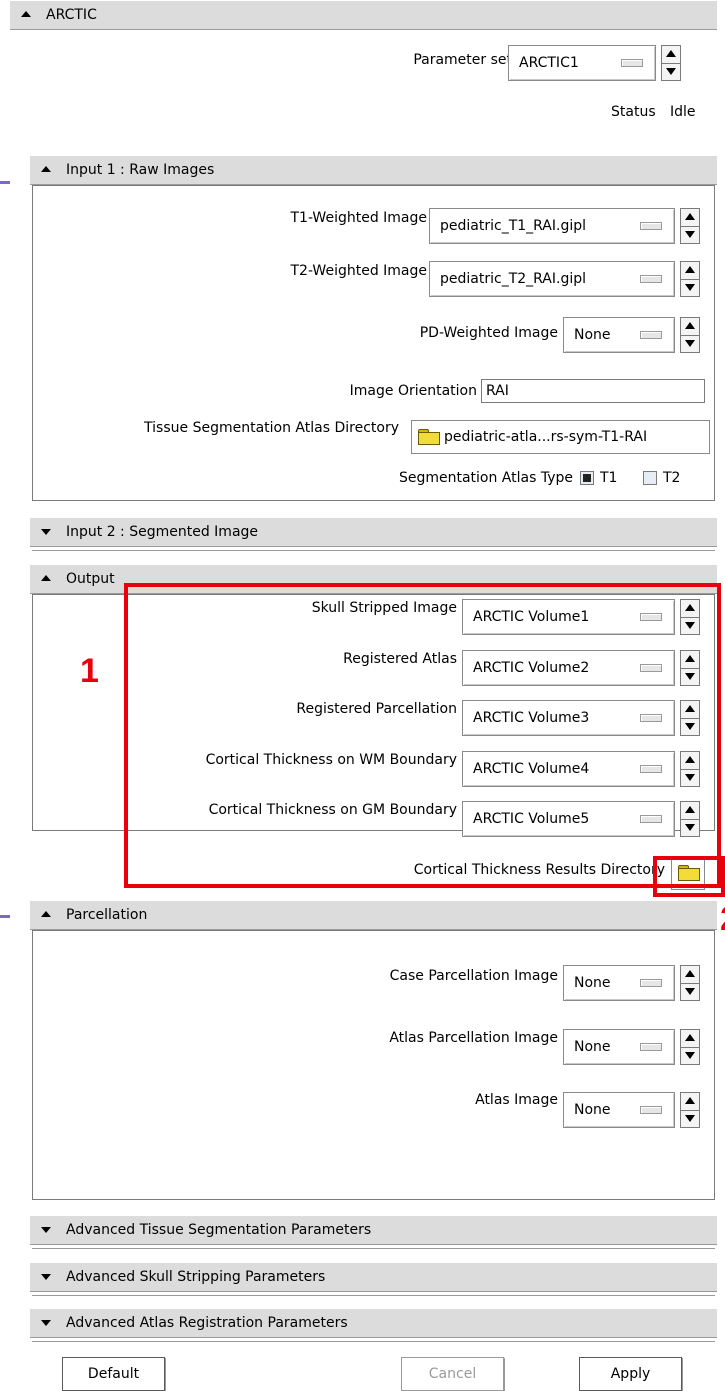 The height and width of the screenshot is (1391, 725). Describe the element at coordinates (373, 1277) in the screenshot. I see `advanced-skull-header: Advanced Skull Stripping Parameters` at that location.